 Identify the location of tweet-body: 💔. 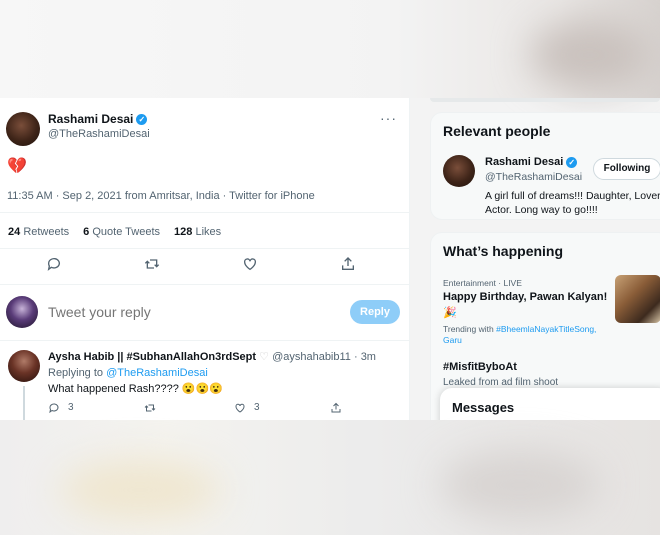
(17, 166).